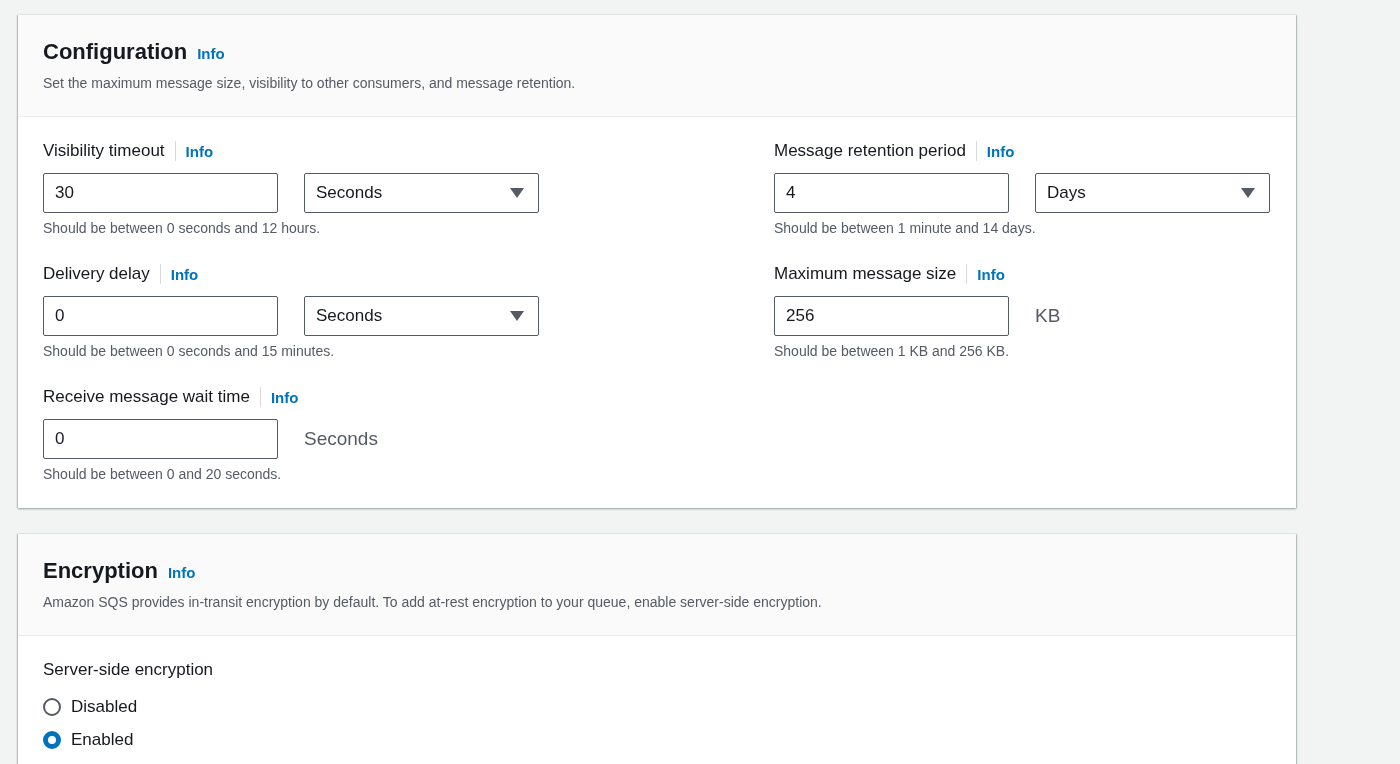 The width and height of the screenshot is (1400, 764). I want to click on field-hint: Should be between 0 seconds and 12 hours., so click(182, 228).